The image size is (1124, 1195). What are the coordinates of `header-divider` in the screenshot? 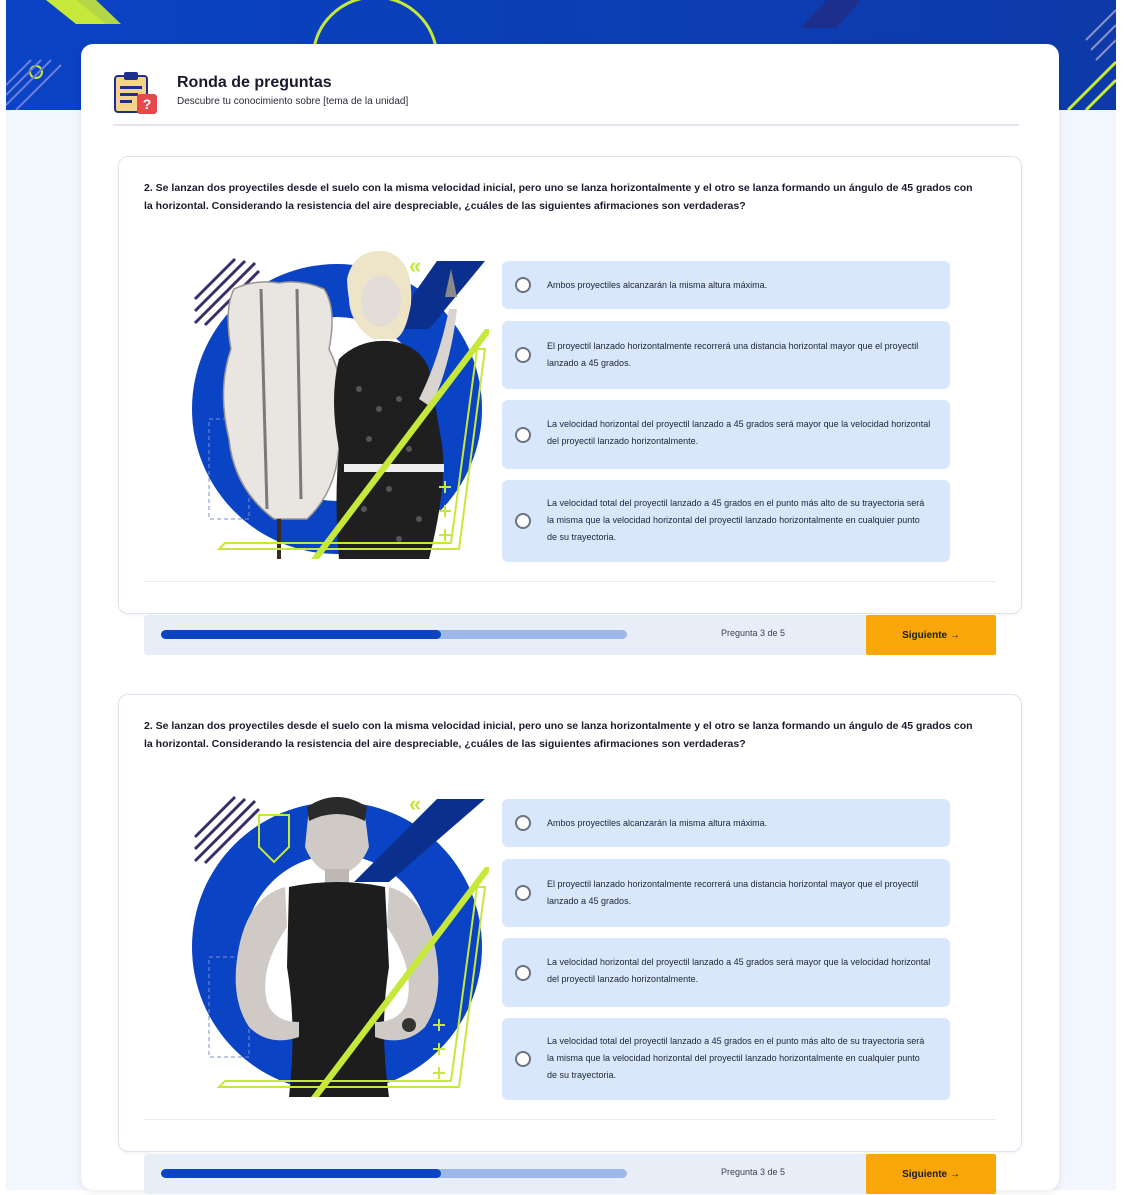 It's located at (566, 125).